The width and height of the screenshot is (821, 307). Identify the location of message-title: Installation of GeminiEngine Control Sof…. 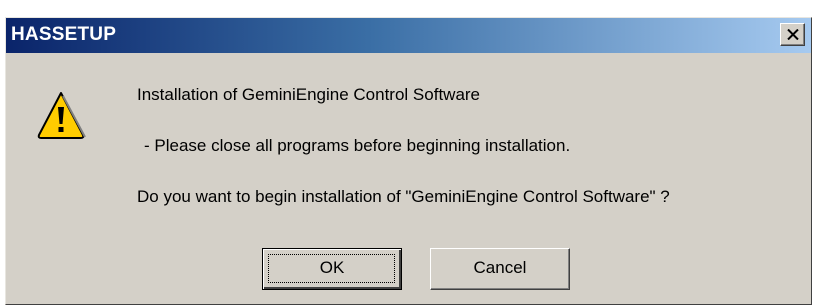
(309, 94).